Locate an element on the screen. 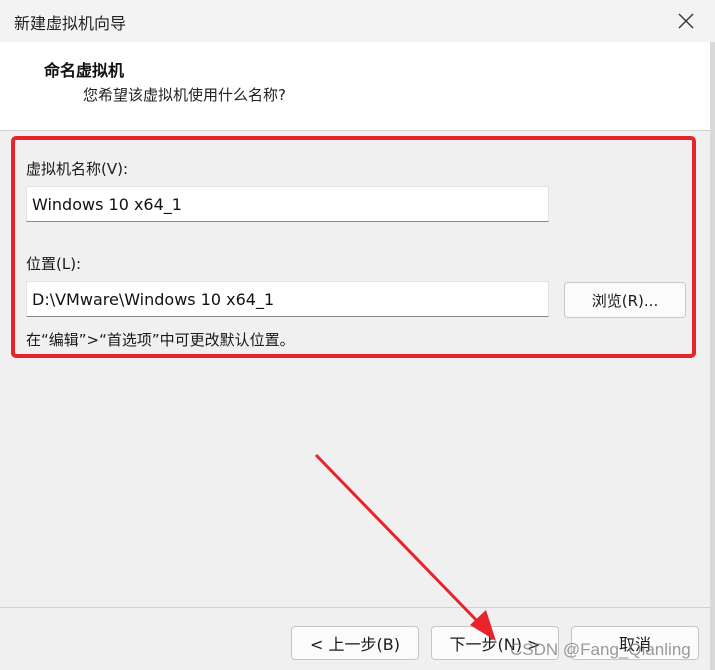 The height and width of the screenshot is (670, 715). page-title: 命名虚拟机 is located at coordinates (84, 70).